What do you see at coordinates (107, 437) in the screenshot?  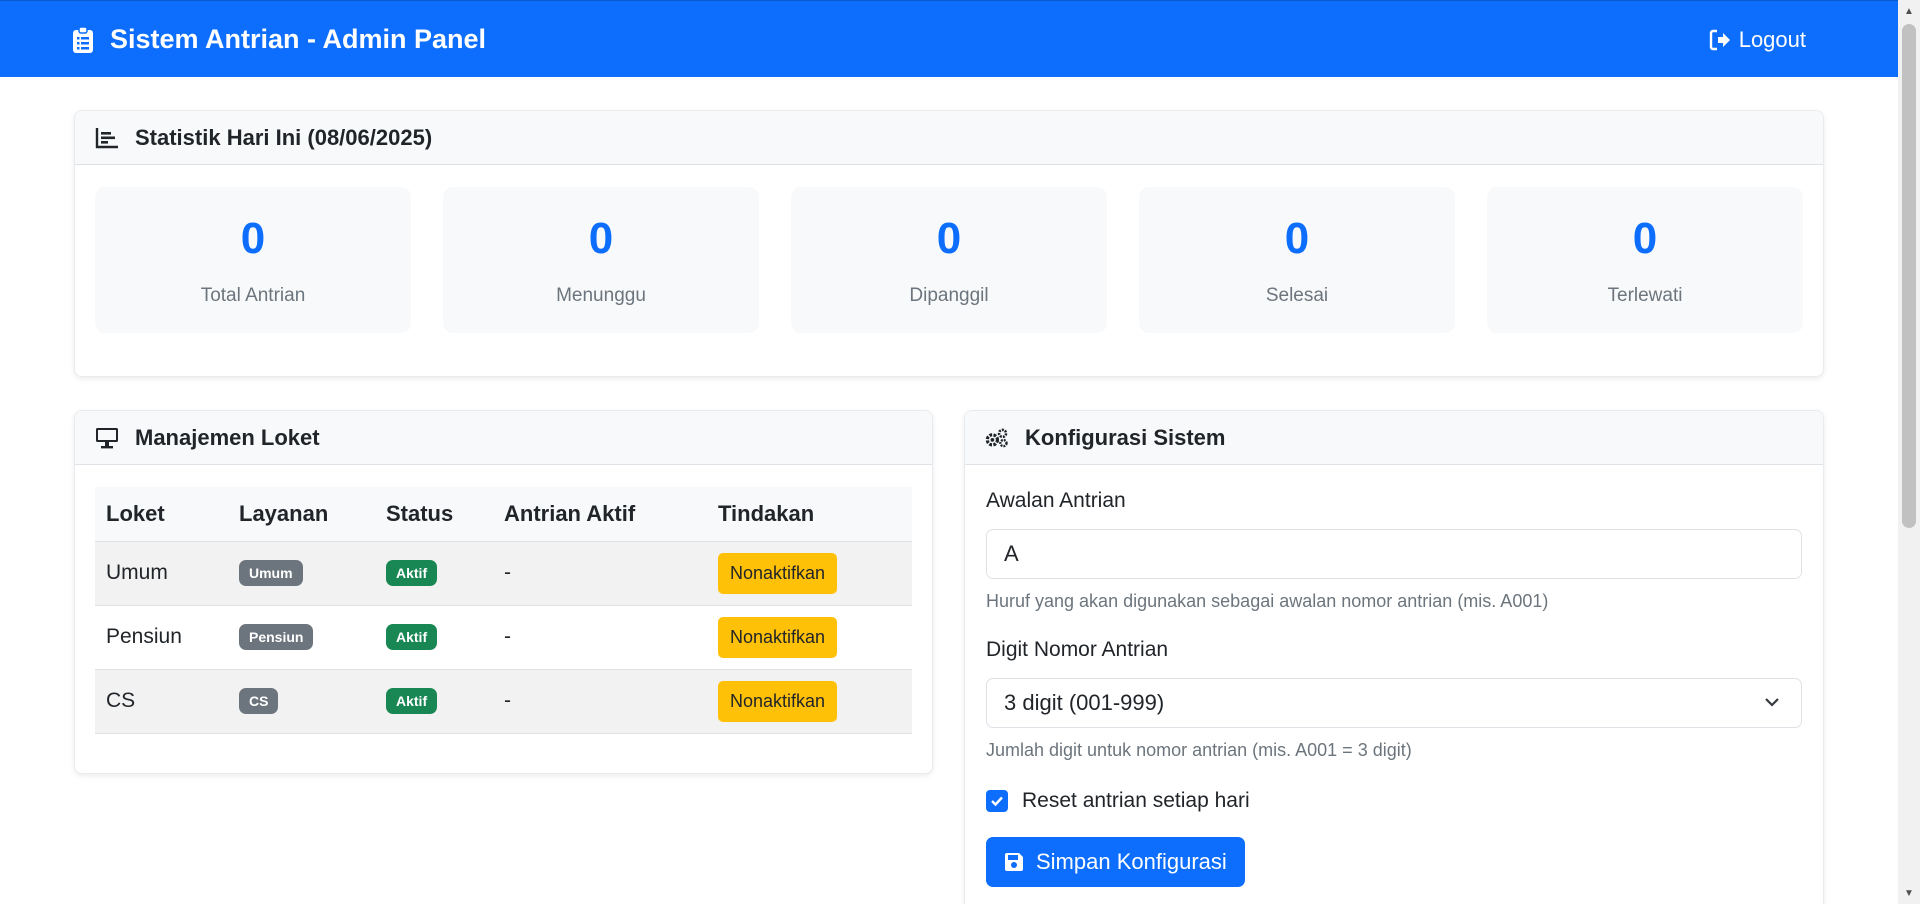 I see `desktop-icon` at bounding box center [107, 437].